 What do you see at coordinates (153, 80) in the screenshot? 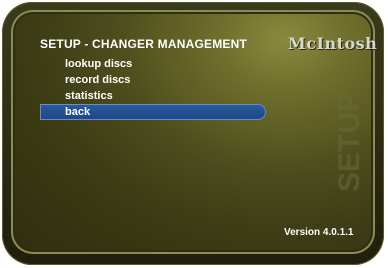
I see `menu-item-record-discs: record discs` at bounding box center [153, 80].